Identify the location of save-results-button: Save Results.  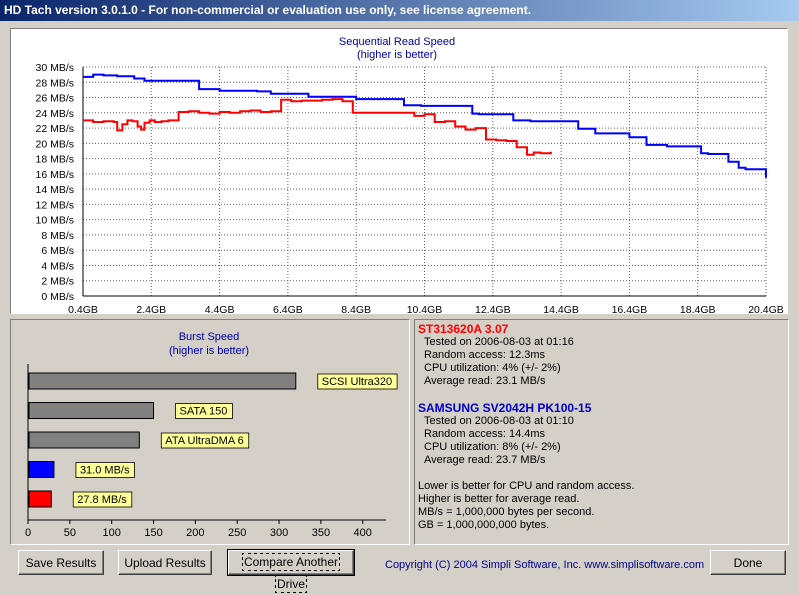
(61, 562).